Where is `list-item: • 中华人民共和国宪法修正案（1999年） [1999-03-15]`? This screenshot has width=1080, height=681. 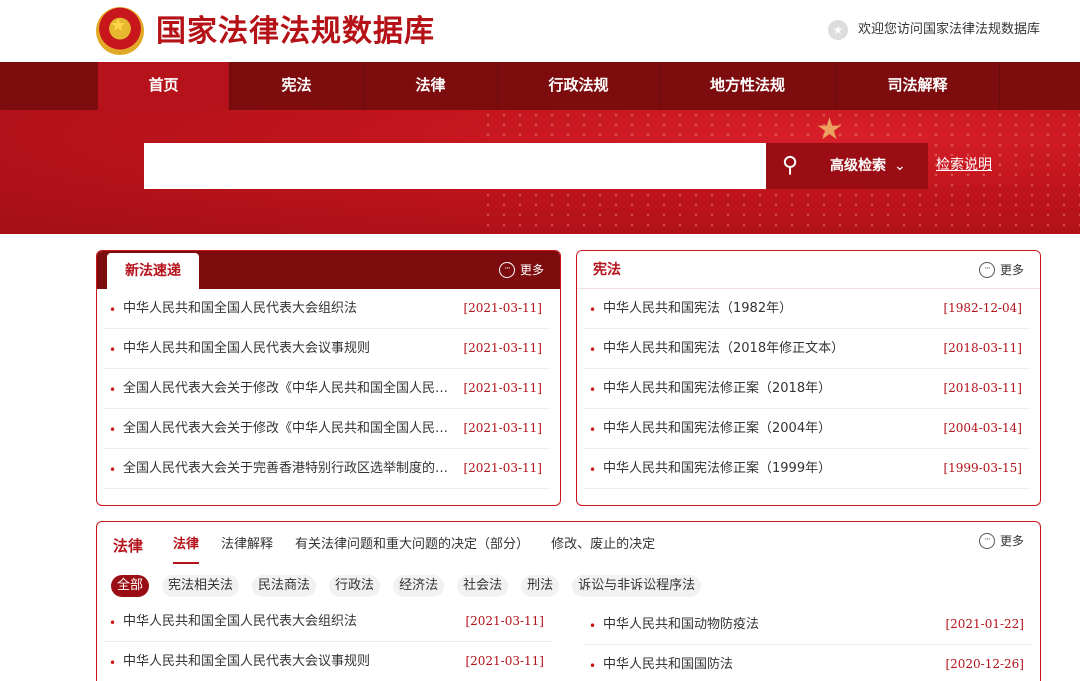
list-item: • 中华人民共和国宪法修正案（1999年） [1999-03-15] is located at coordinates (806, 469).